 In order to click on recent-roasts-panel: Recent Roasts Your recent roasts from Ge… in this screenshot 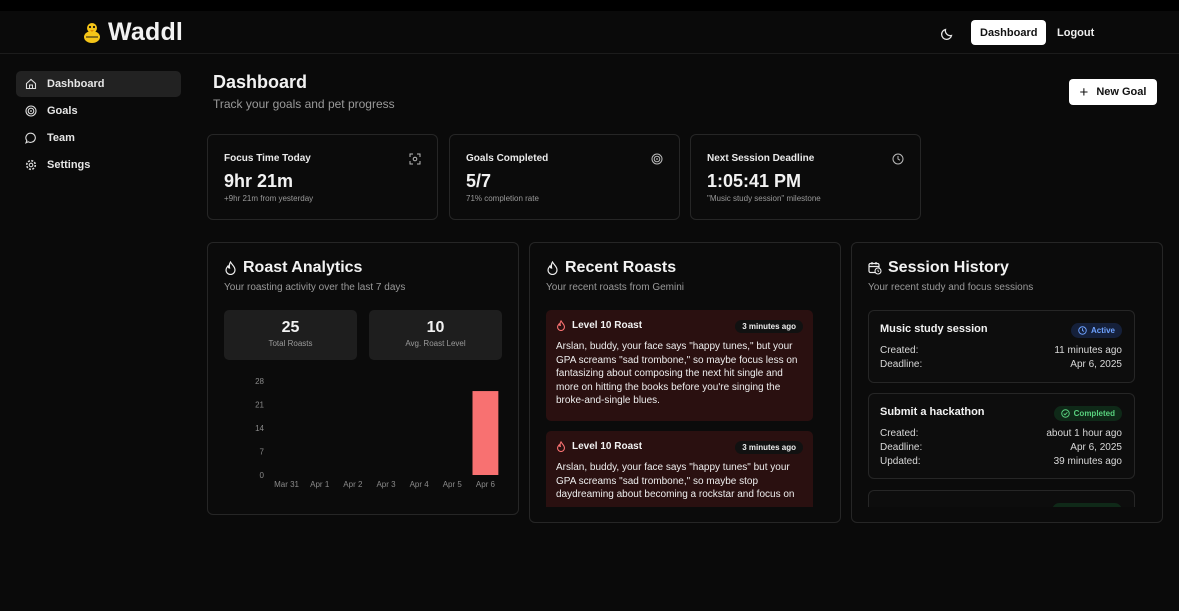, I will do `click(685, 382)`.